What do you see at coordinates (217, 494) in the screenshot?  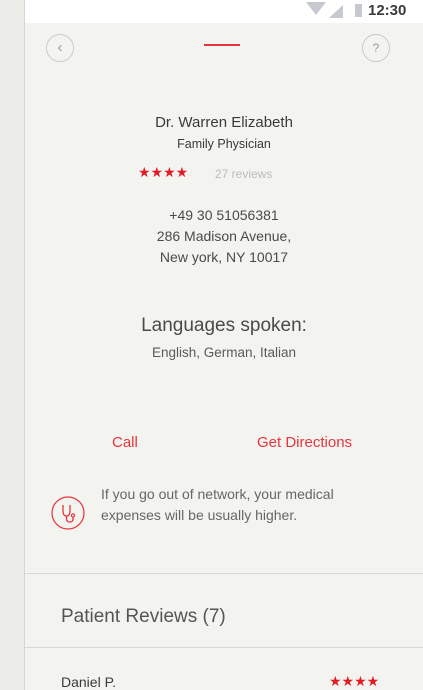 I see `network-notice-line-1: If you go out of network, your medical` at bounding box center [217, 494].